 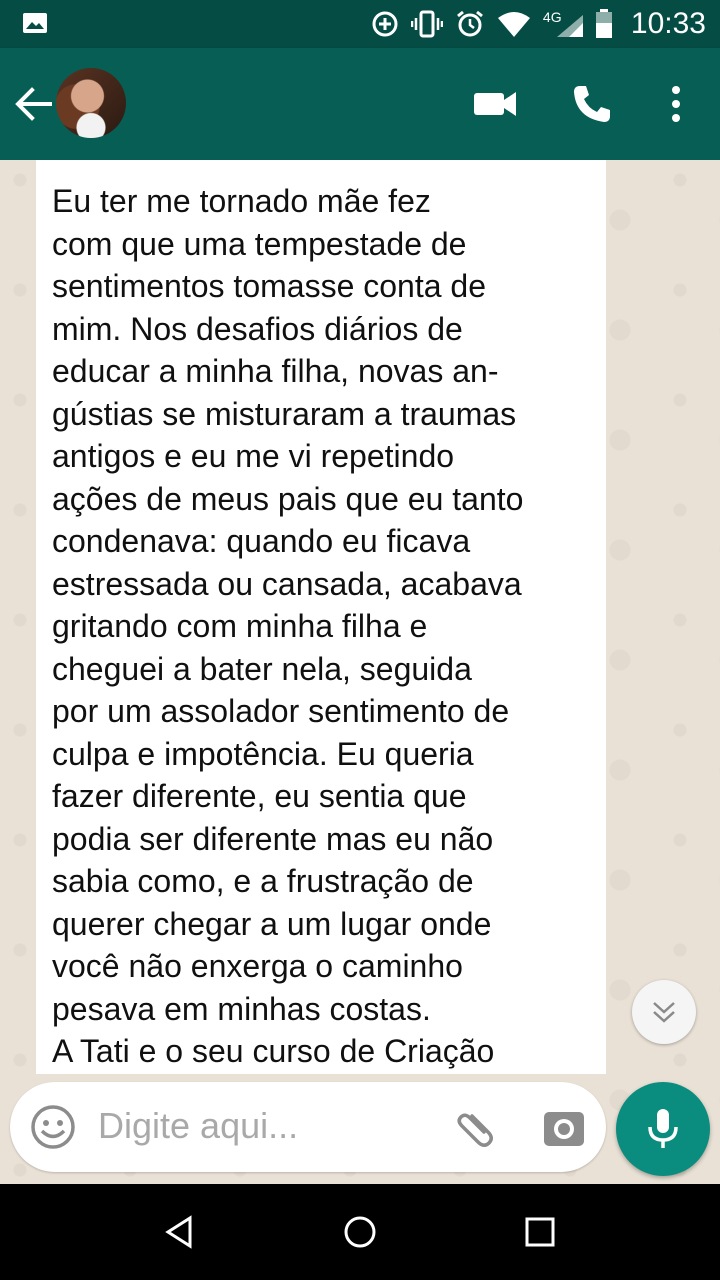 I want to click on message-line: A Tati e o seu curso de Criação, so click(x=273, y=1051).